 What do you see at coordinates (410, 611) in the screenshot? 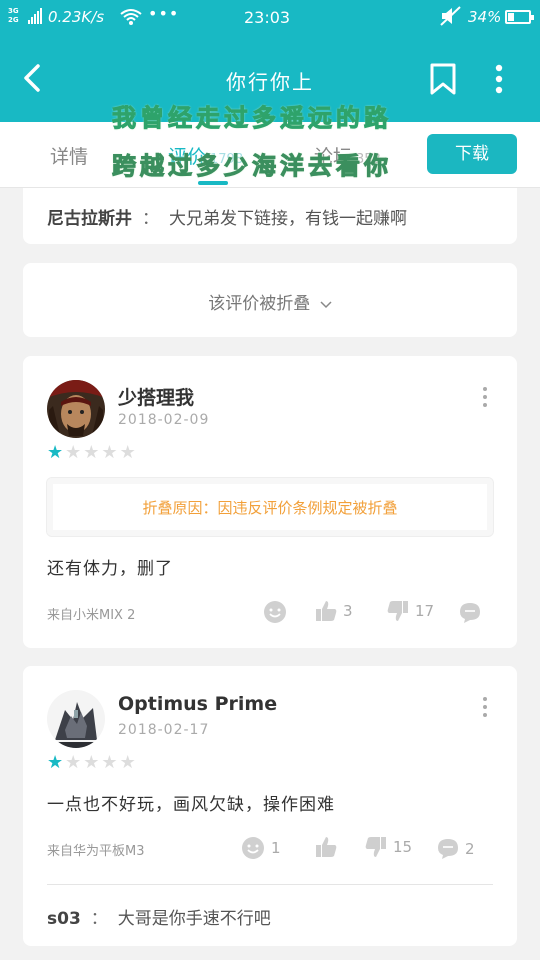
I see `dislike-button: 17` at bounding box center [410, 611].